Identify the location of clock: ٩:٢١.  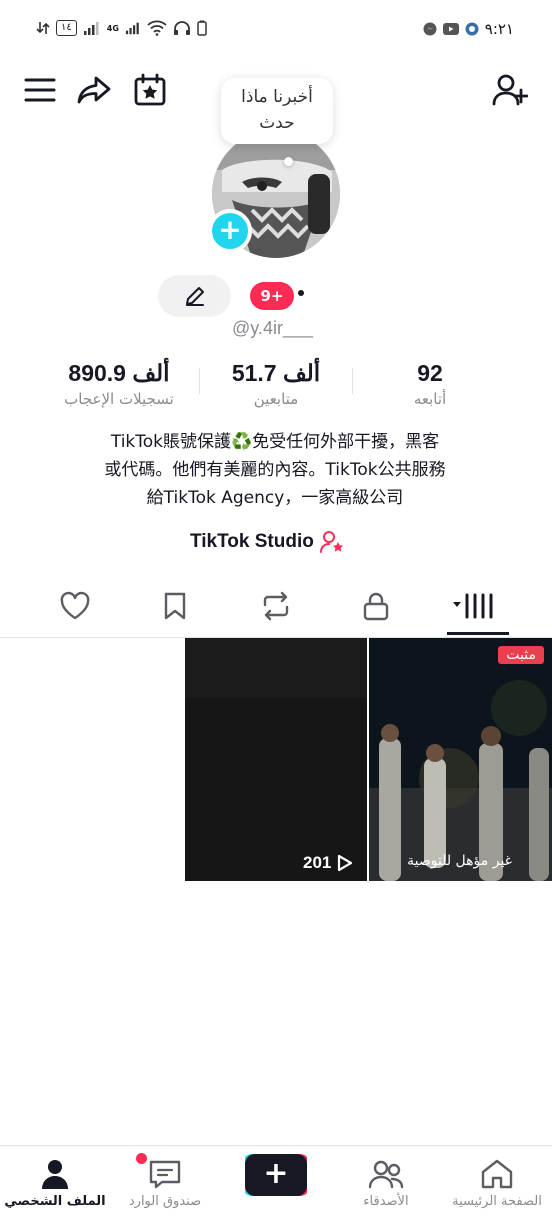
(499, 29).